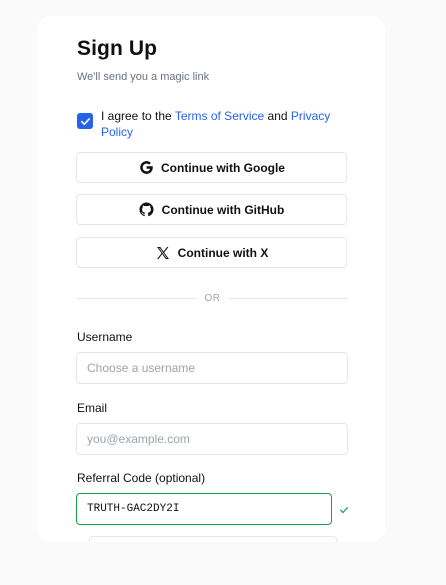 The height and width of the screenshot is (585, 446). I want to click on username-input, so click(212, 368).